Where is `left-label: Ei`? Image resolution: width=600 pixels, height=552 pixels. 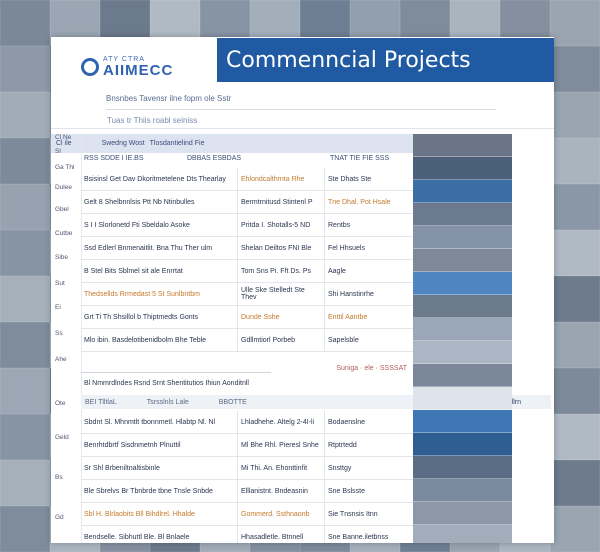
left-label: Ei is located at coordinates (58, 307).